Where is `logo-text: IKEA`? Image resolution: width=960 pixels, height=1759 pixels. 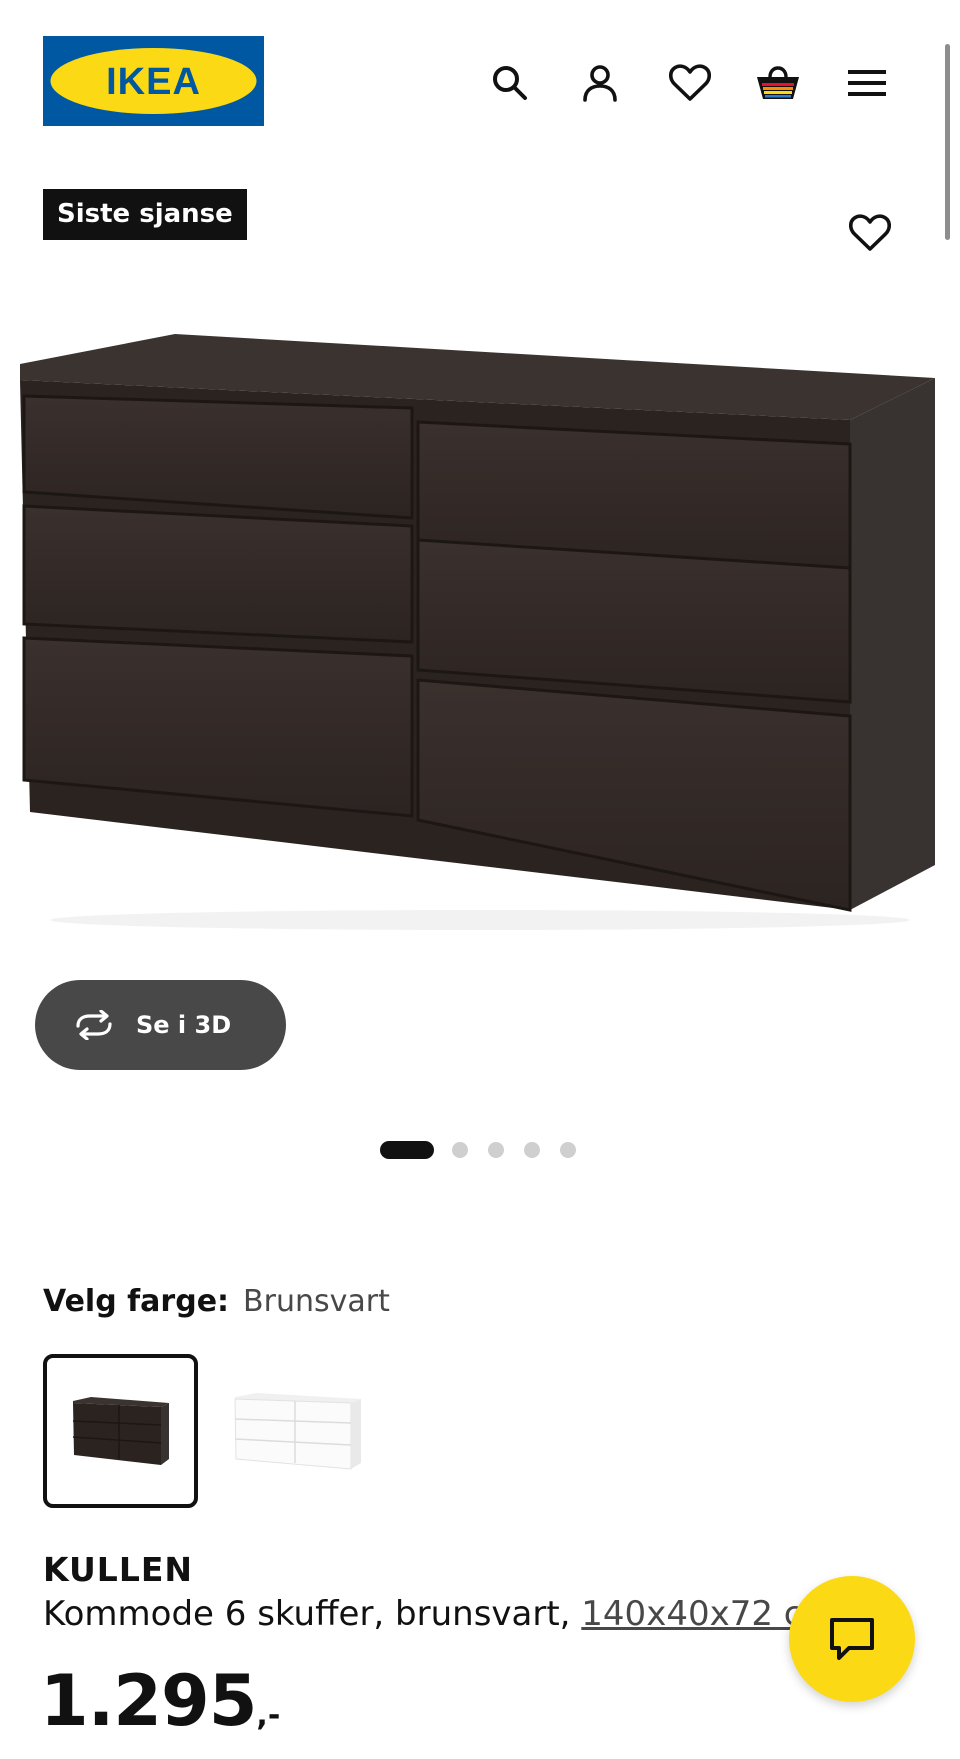 logo-text: IKEA is located at coordinates (153, 82).